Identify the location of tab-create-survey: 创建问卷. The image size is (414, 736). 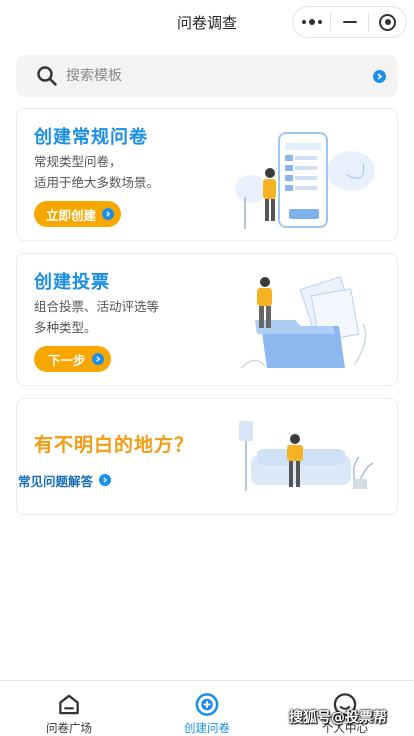
(207, 708).